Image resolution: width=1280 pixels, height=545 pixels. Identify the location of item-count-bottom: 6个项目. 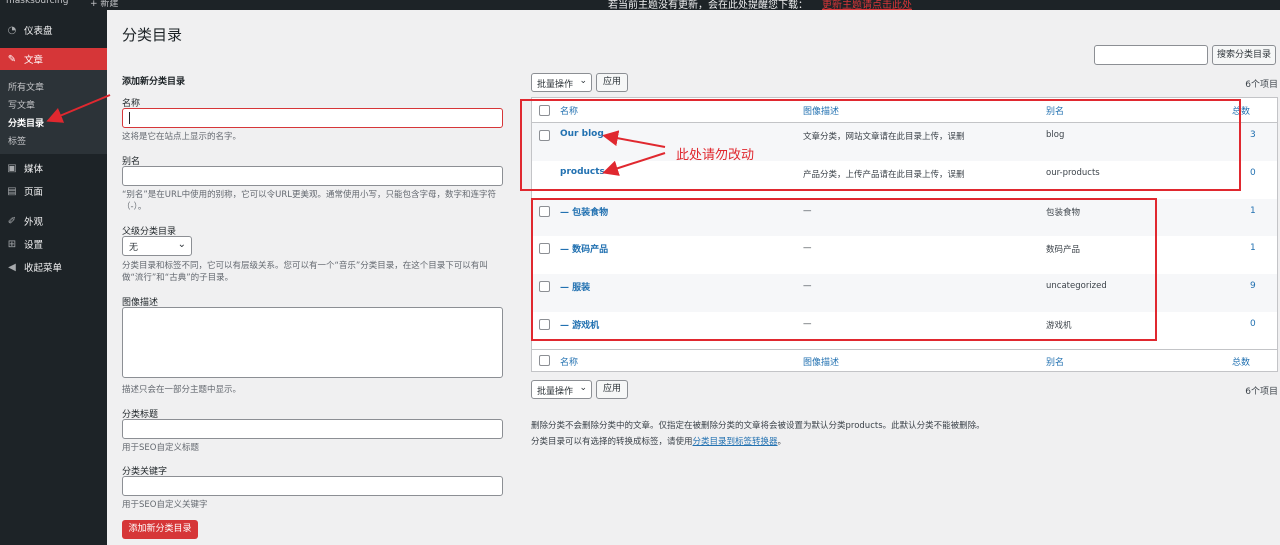
(1261, 392).